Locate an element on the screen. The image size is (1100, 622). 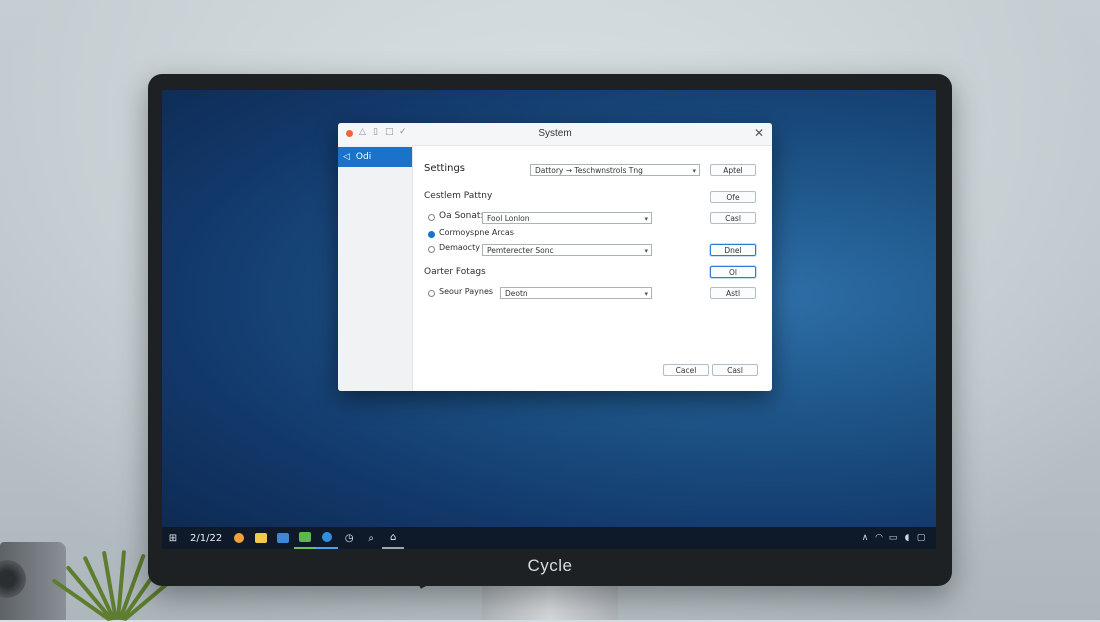
chevron-up-icon: ∧ is located at coordinates (865, 538).